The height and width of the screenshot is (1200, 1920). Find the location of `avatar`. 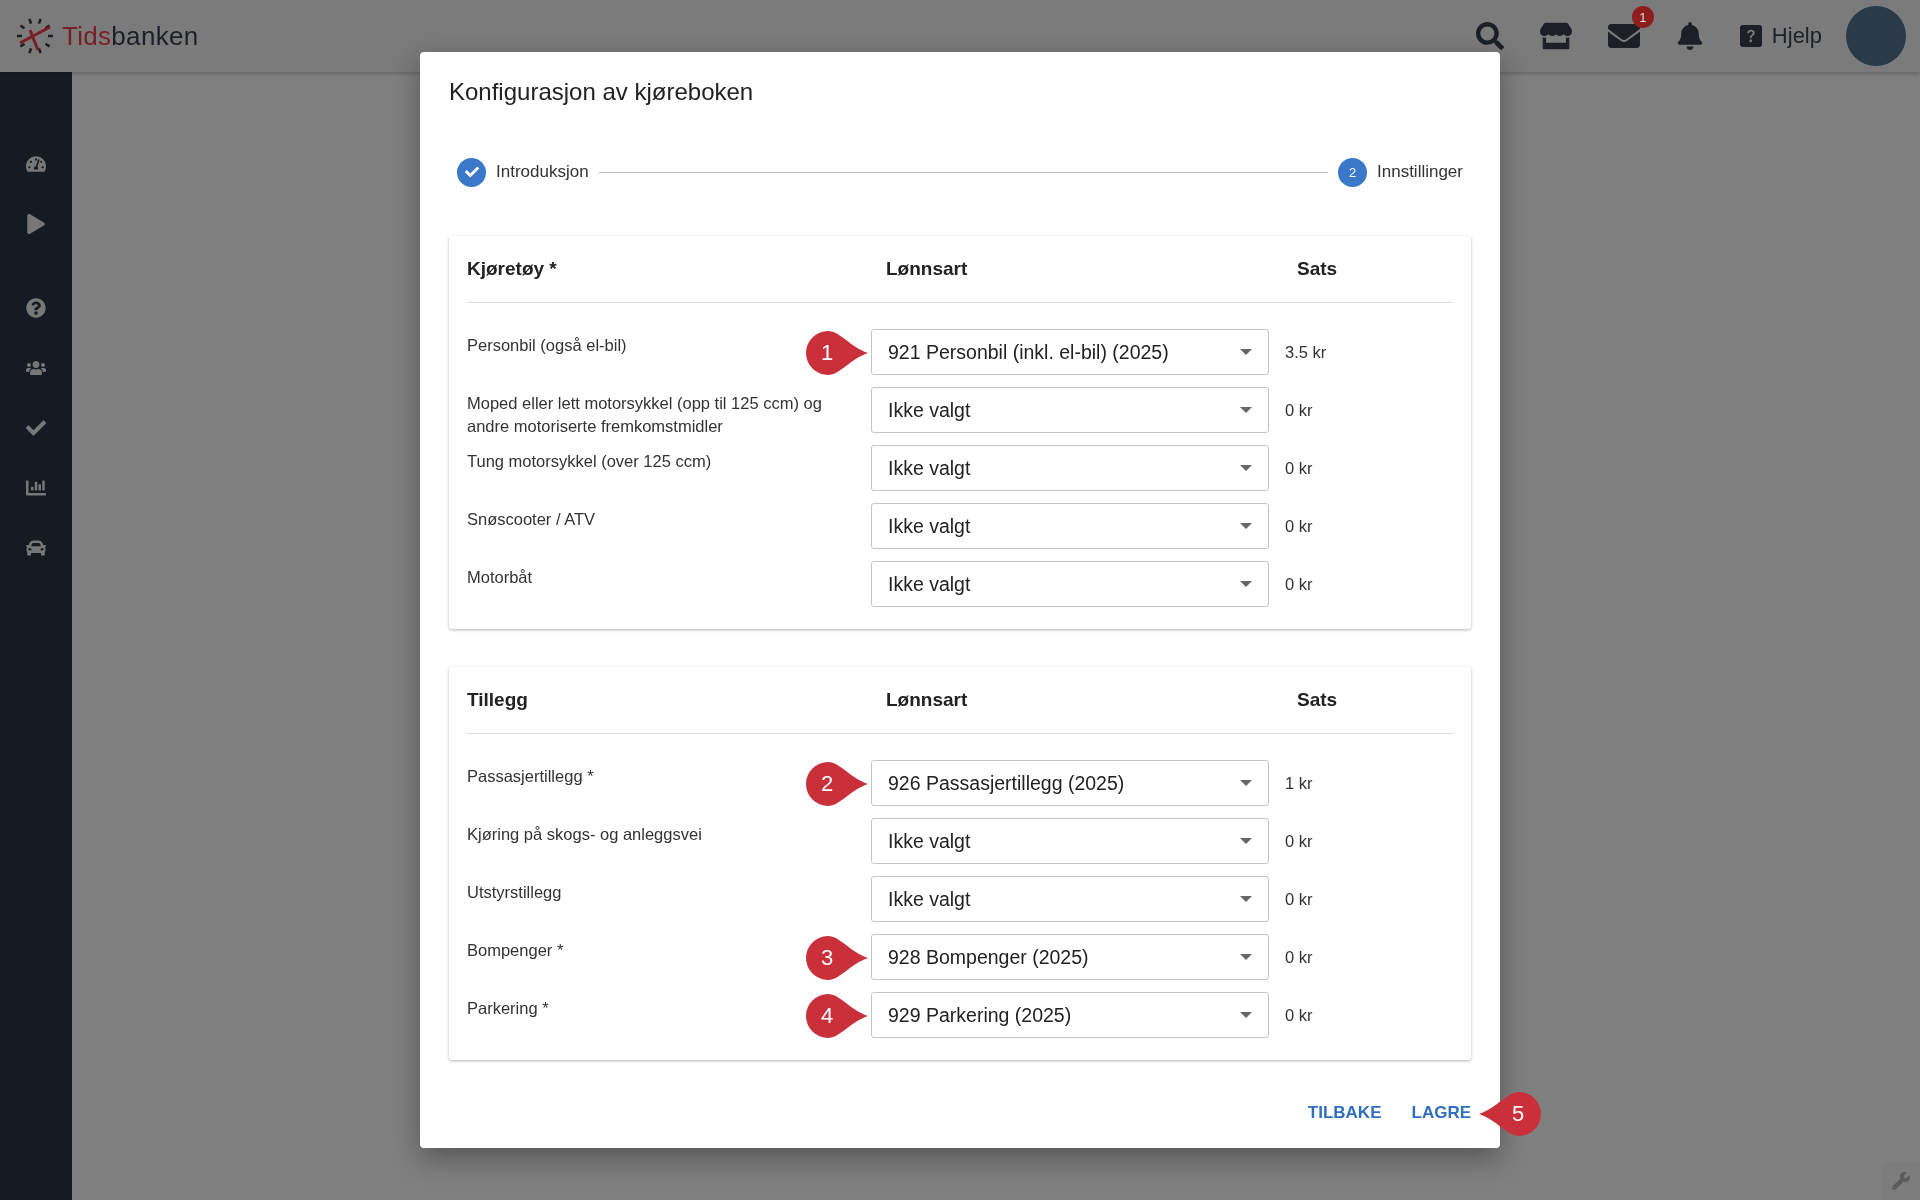

avatar is located at coordinates (1876, 36).